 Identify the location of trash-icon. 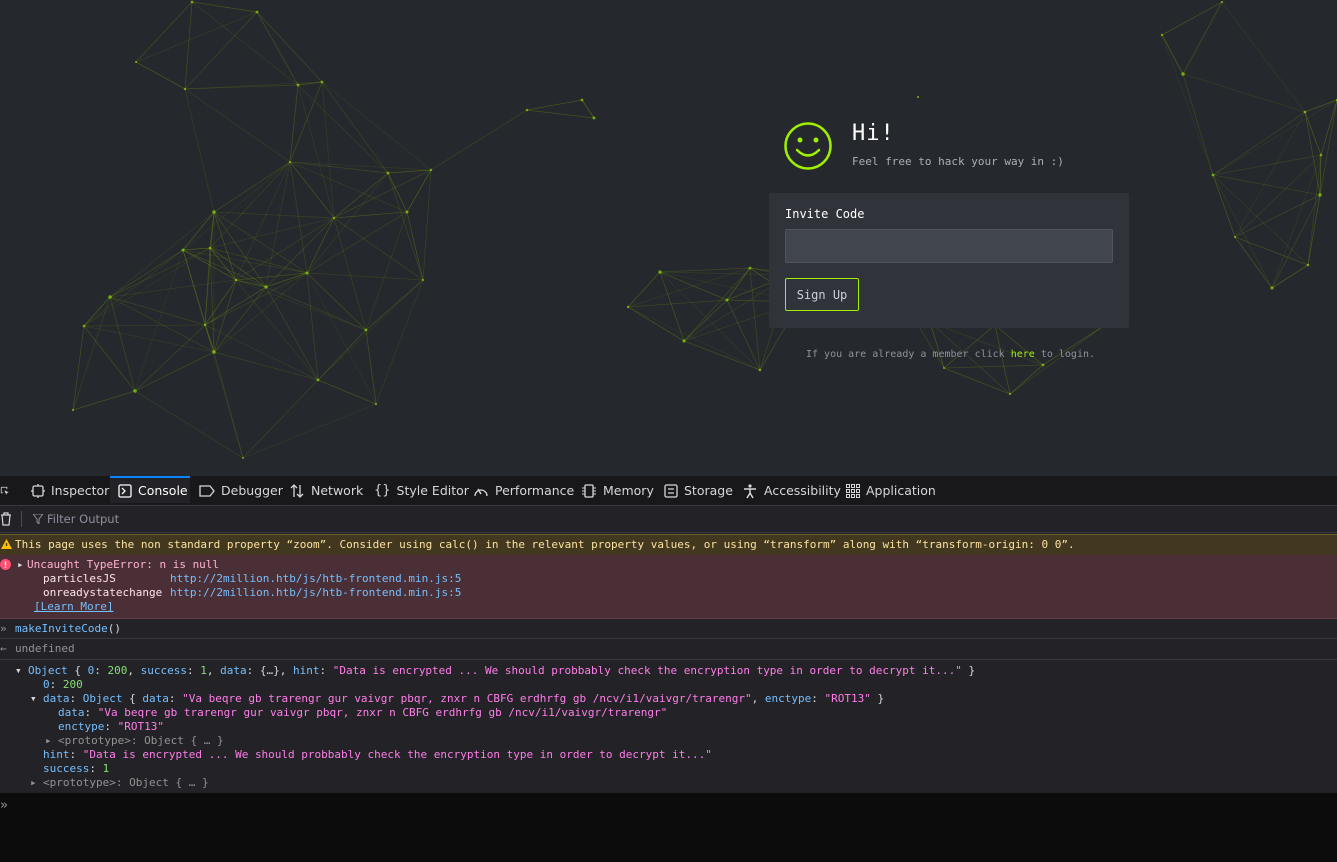
(6, 519).